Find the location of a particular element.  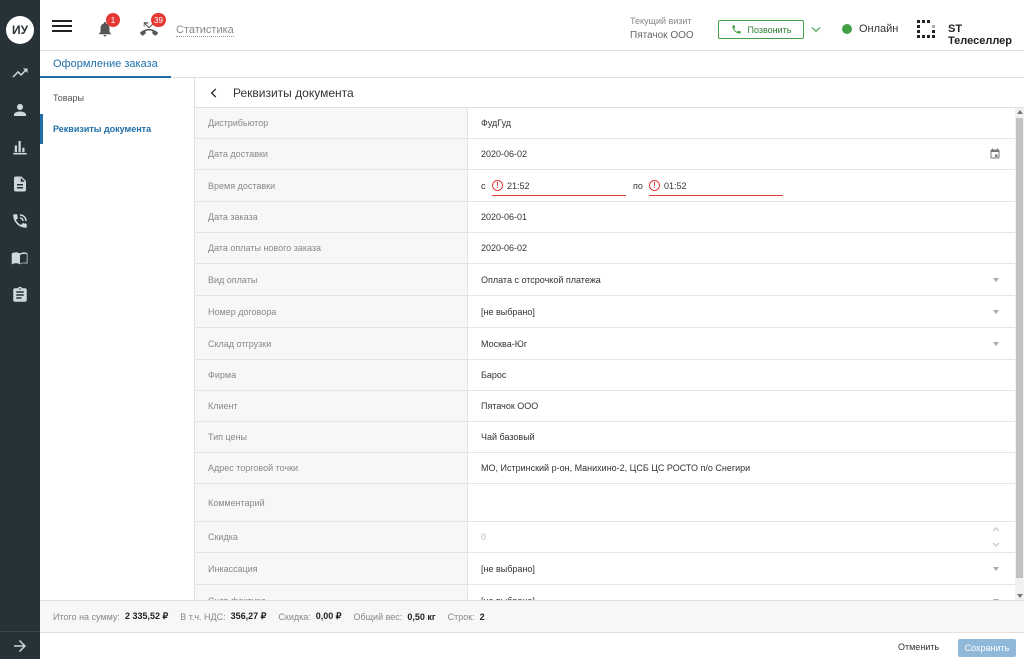

warehouse-select: Москва-Юг is located at coordinates (504, 343).